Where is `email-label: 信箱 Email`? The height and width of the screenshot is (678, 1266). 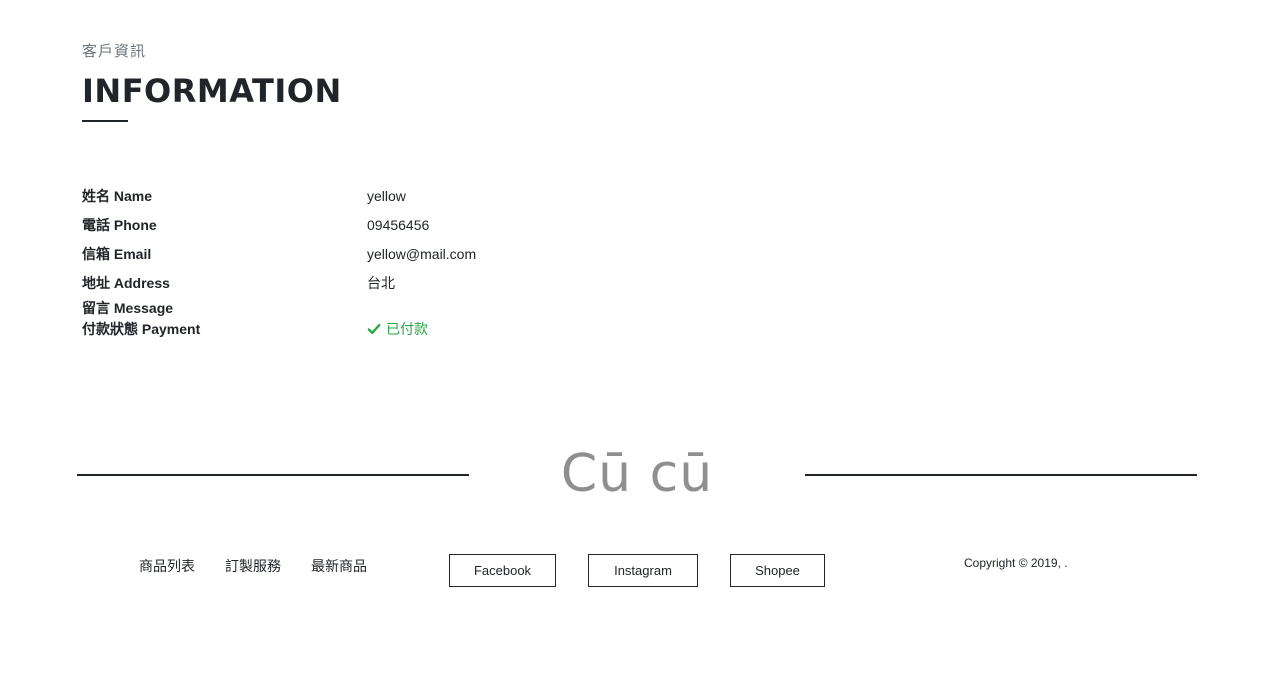
email-label: 信箱 Email is located at coordinates (117, 253).